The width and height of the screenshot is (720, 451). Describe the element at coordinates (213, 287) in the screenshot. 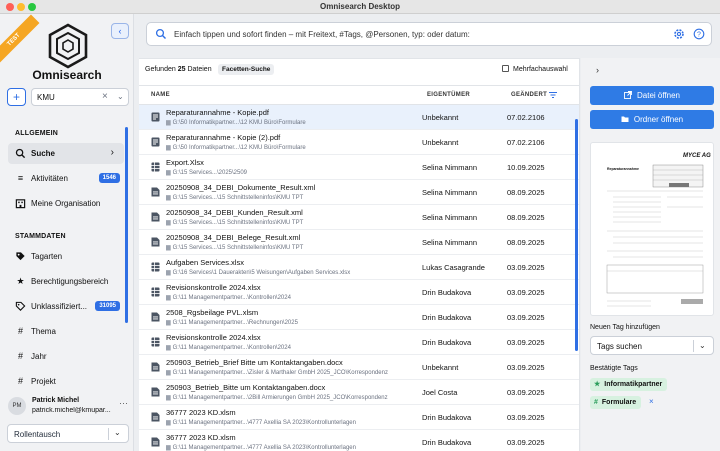

I see `file-name: Revisionskontrolle 2024.xlsx` at that location.